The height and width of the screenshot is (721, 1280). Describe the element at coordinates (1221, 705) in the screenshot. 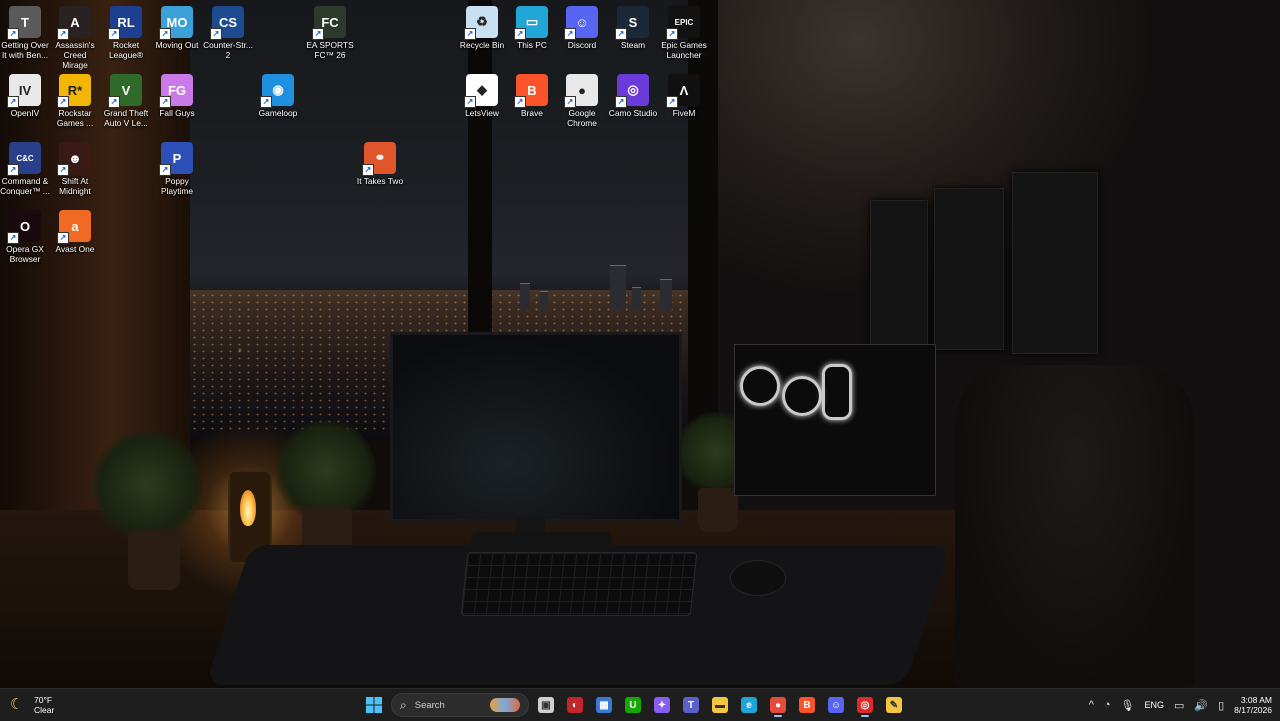

I see `battery-icon: ▯` at that location.